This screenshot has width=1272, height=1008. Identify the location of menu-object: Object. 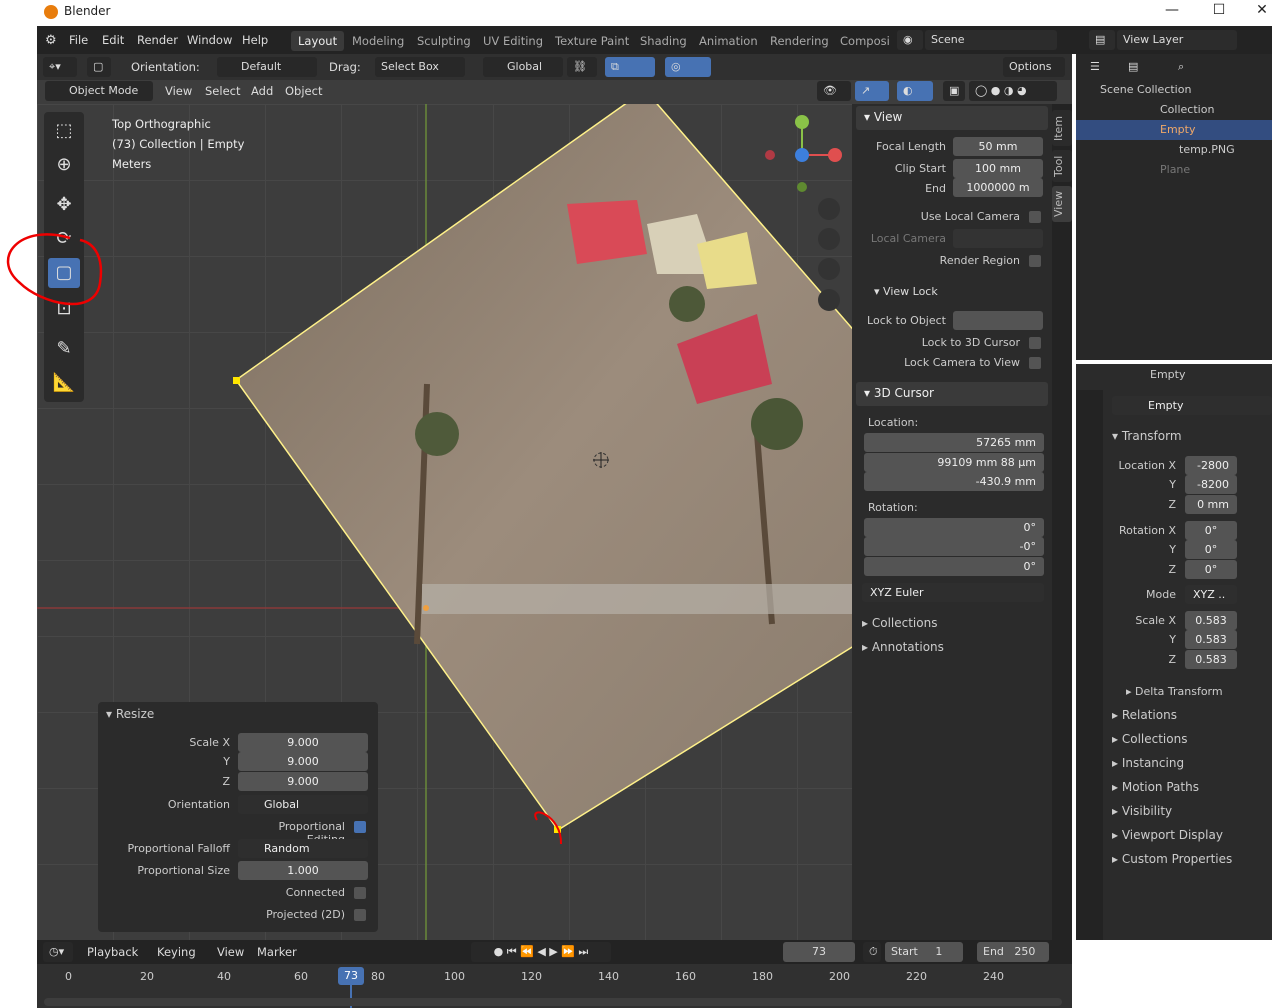
(303, 91).